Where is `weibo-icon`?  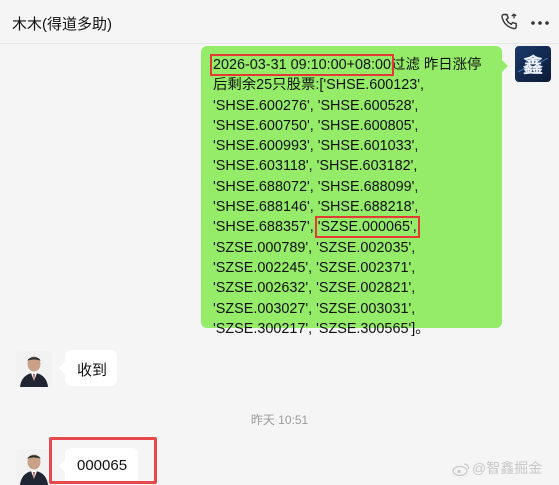 weibo-icon is located at coordinates (461, 470).